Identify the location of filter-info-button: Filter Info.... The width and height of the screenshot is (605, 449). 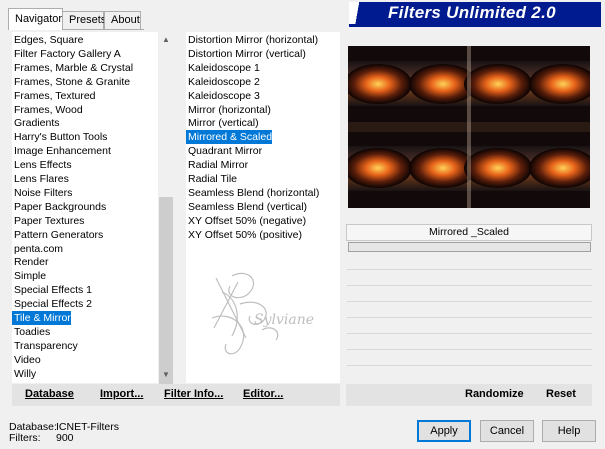
(193, 394).